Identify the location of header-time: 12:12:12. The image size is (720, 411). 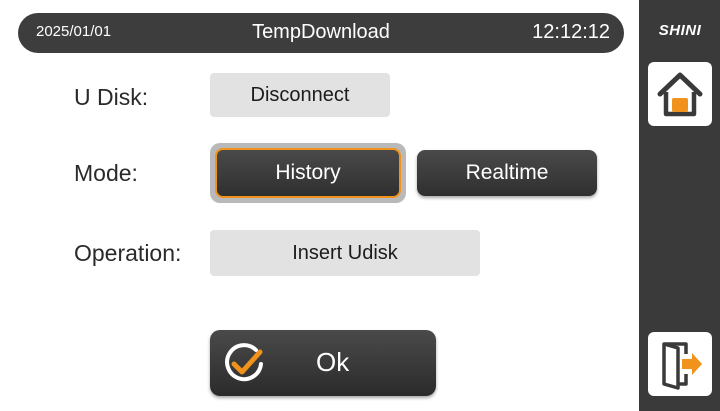
(571, 32).